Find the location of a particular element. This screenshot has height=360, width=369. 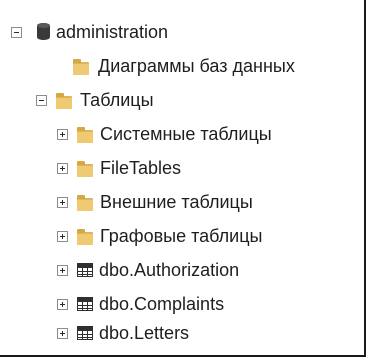

tree-node-table-authorization: dbo.Authorization is located at coordinates (182, 272).